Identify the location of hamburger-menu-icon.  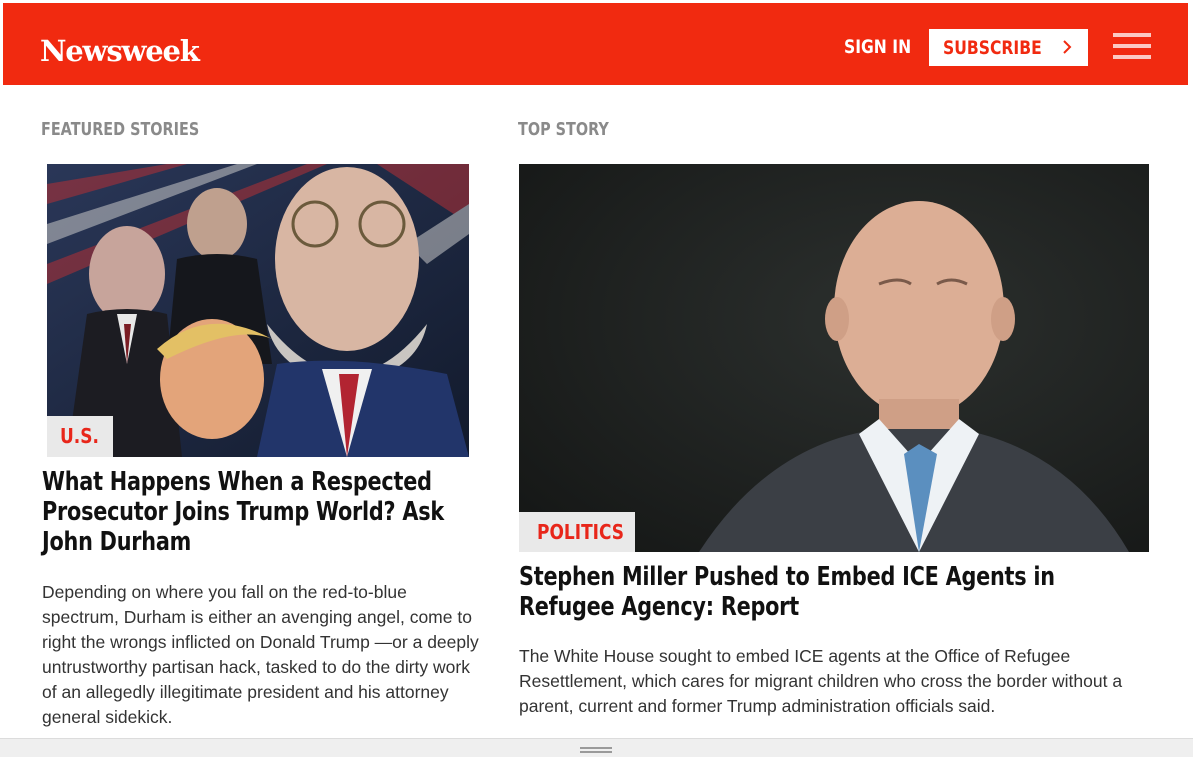
(1132, 46).